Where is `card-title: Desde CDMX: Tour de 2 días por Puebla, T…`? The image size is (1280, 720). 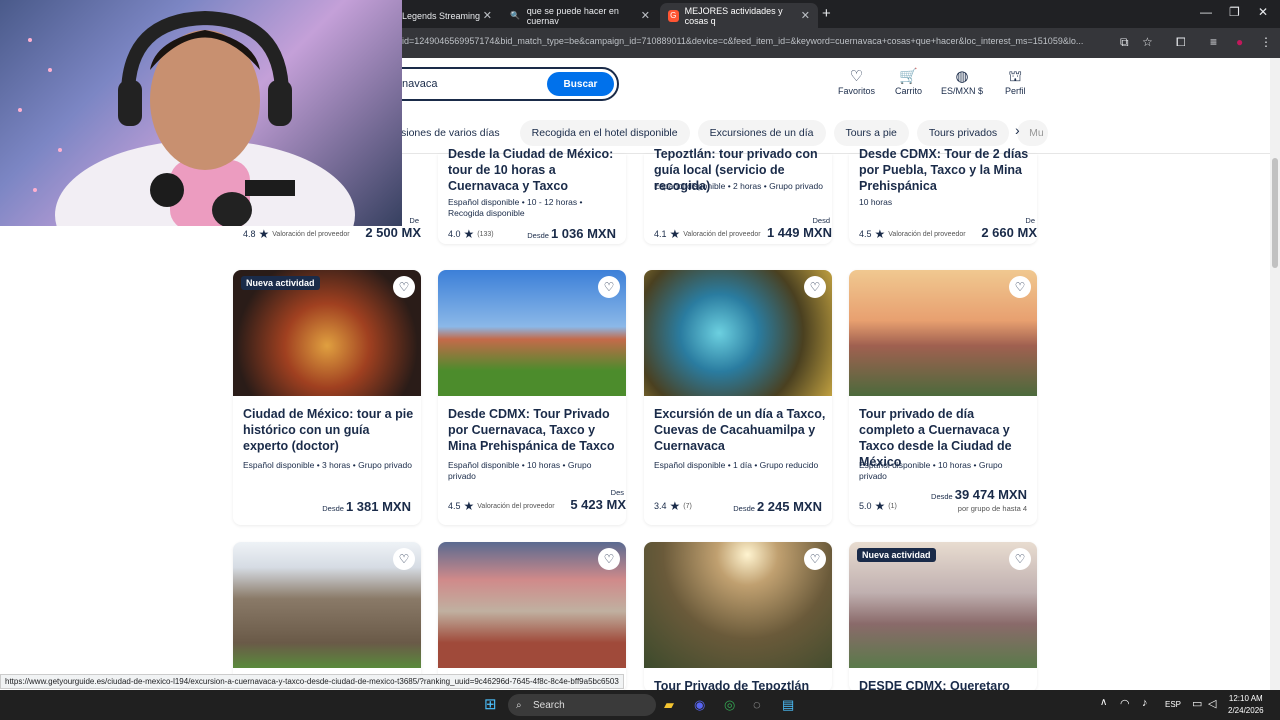 card-title: Desde CDMX: Tour de 2 días por Puebla, T… is located at coordinates (945, 170).